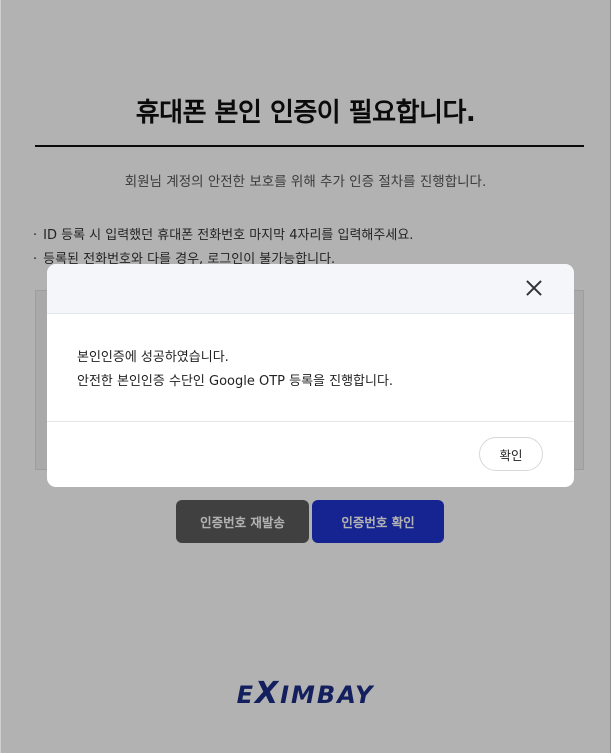 Image resolution: width=611 pixels, height=753 pixels. I want to click on dialog-divider, so click(310, 421).